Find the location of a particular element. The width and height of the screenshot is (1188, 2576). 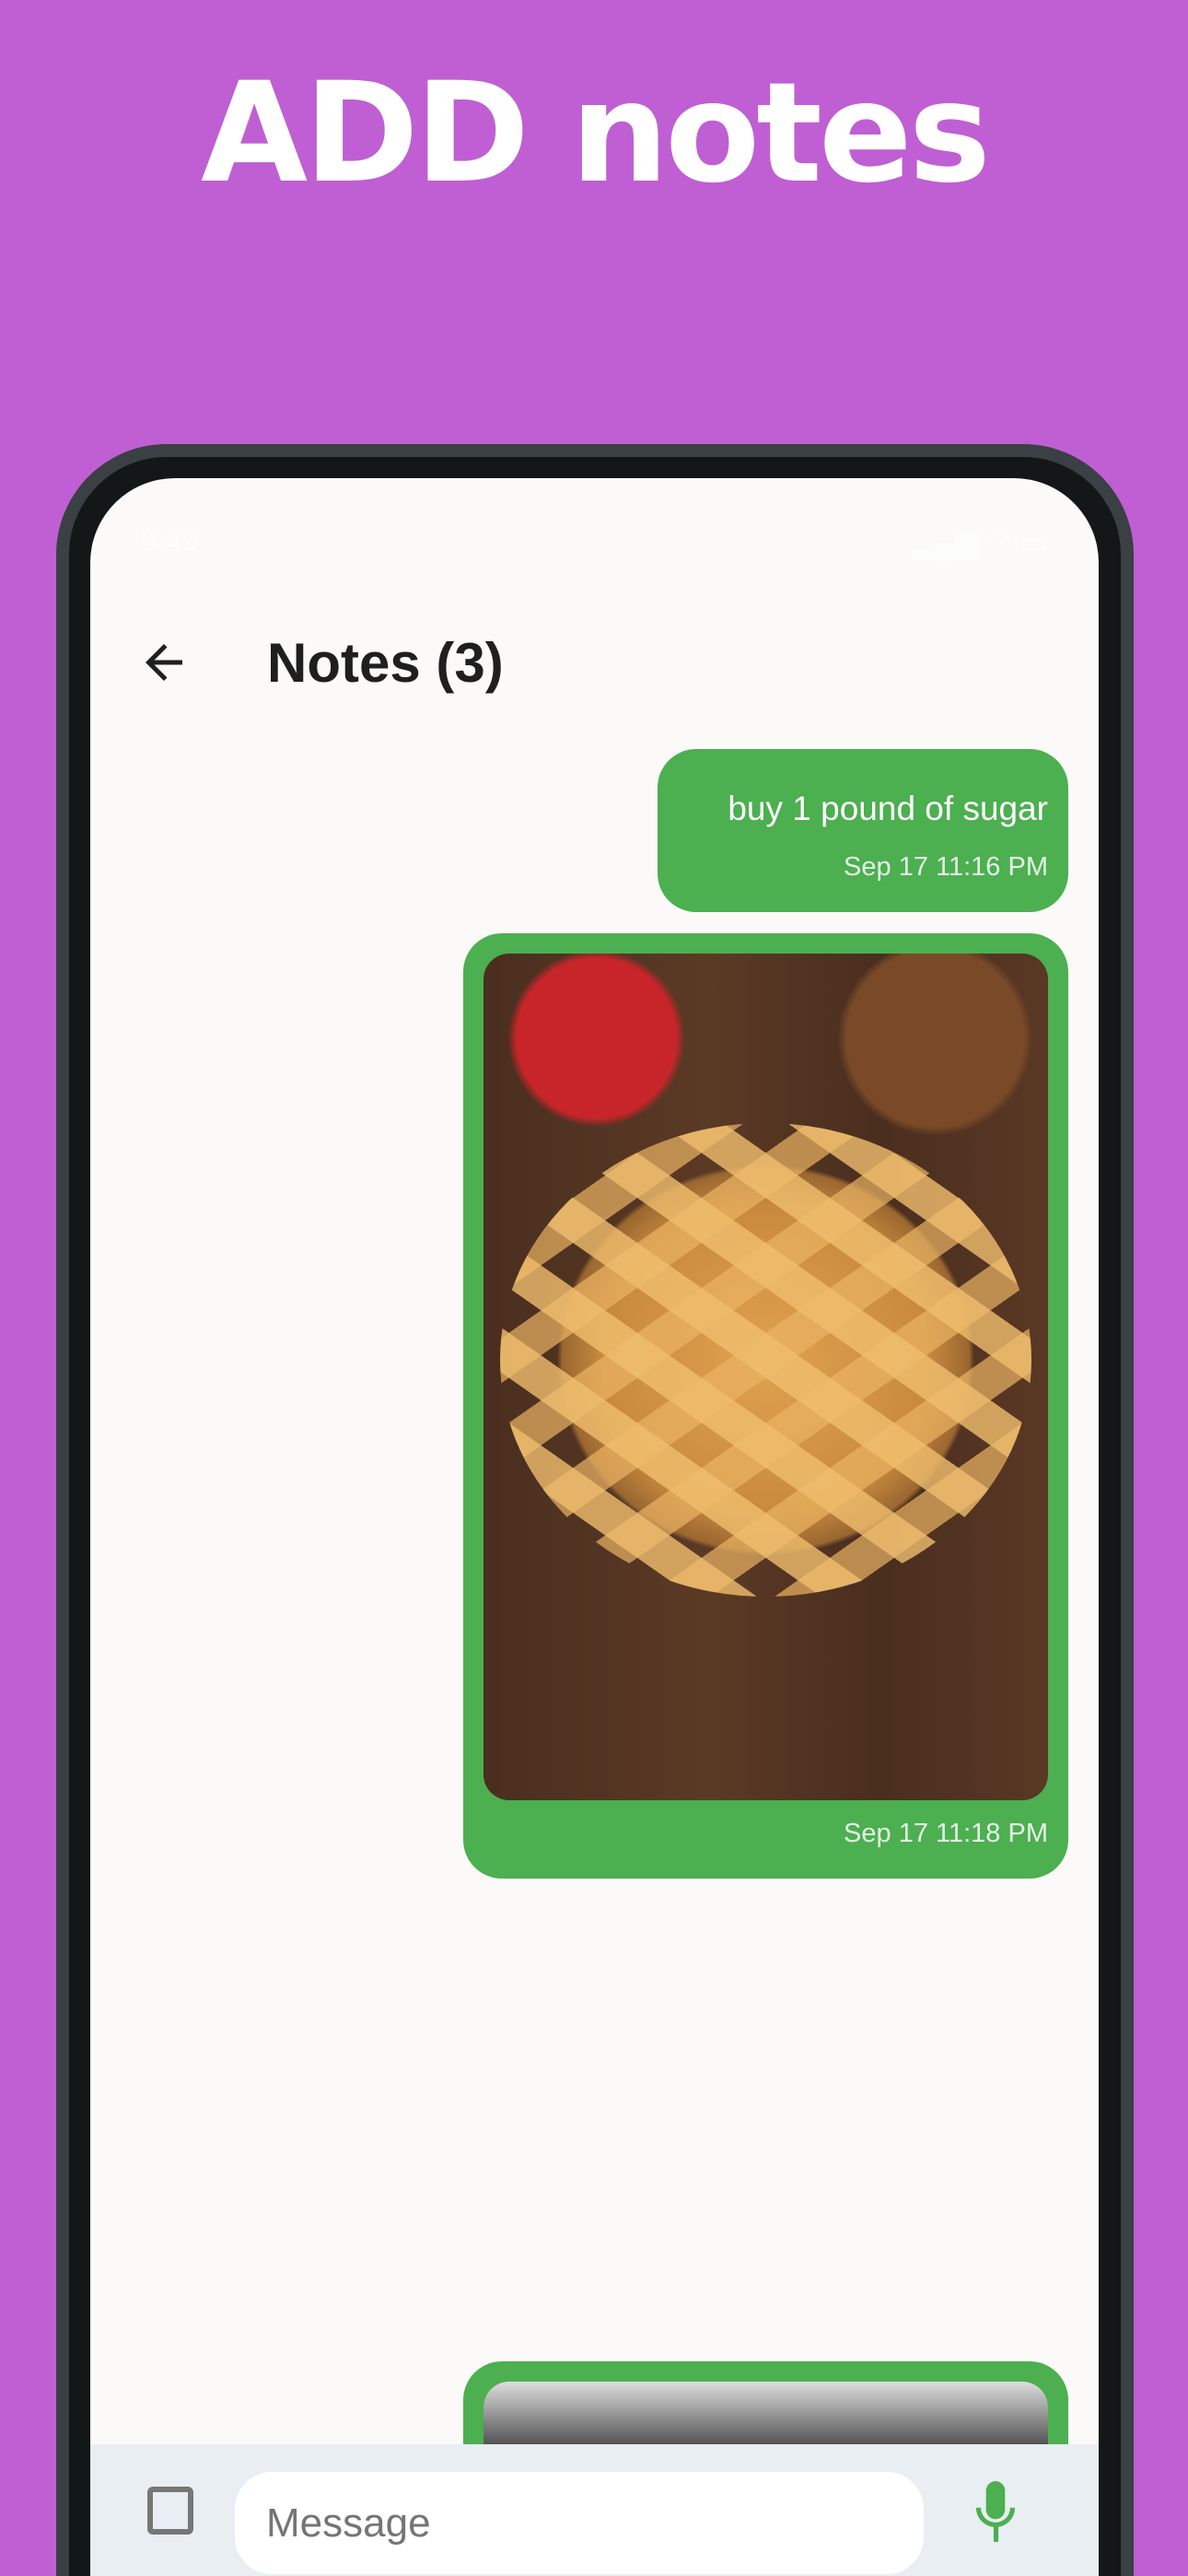

back-arrow-icon is located at coordinates (164, 662).